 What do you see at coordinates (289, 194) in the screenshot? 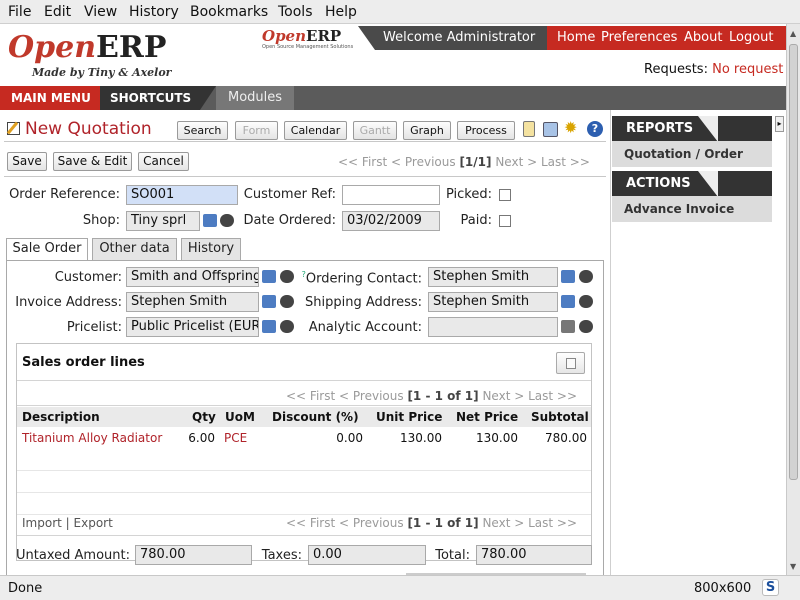
I see `customer-ref-label: Customer Ref:` at bounding box center [289, 194].